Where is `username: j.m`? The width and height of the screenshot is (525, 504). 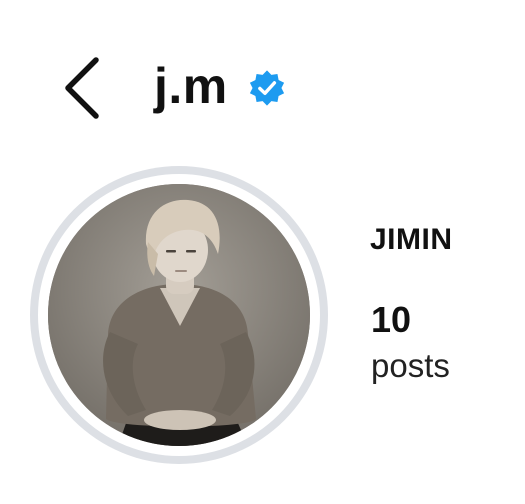
username: j.m is located at coordinates (191, 86).